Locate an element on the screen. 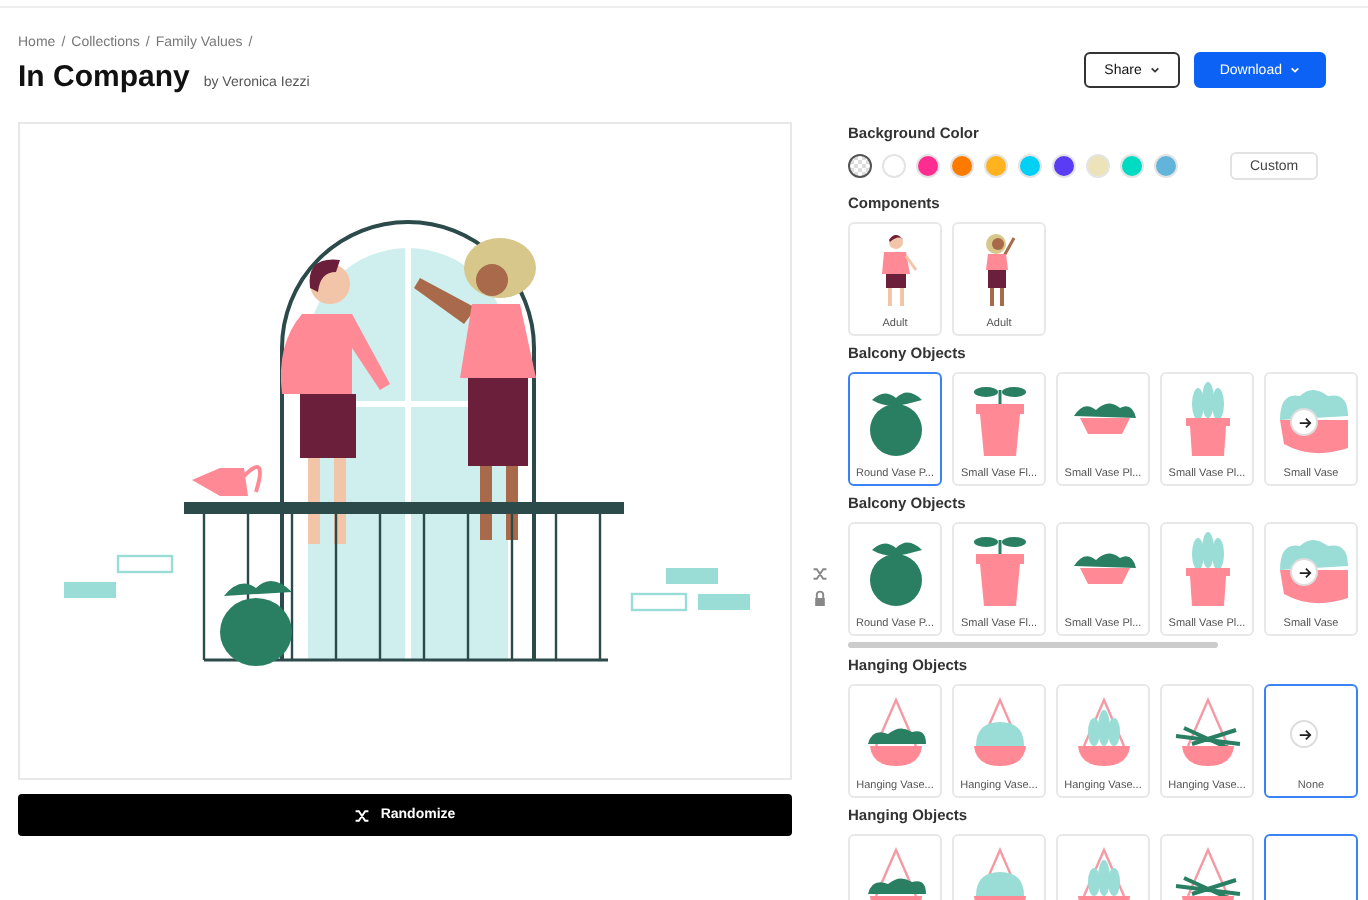  woman-figure-icon is located at coordinates (1000, 270).